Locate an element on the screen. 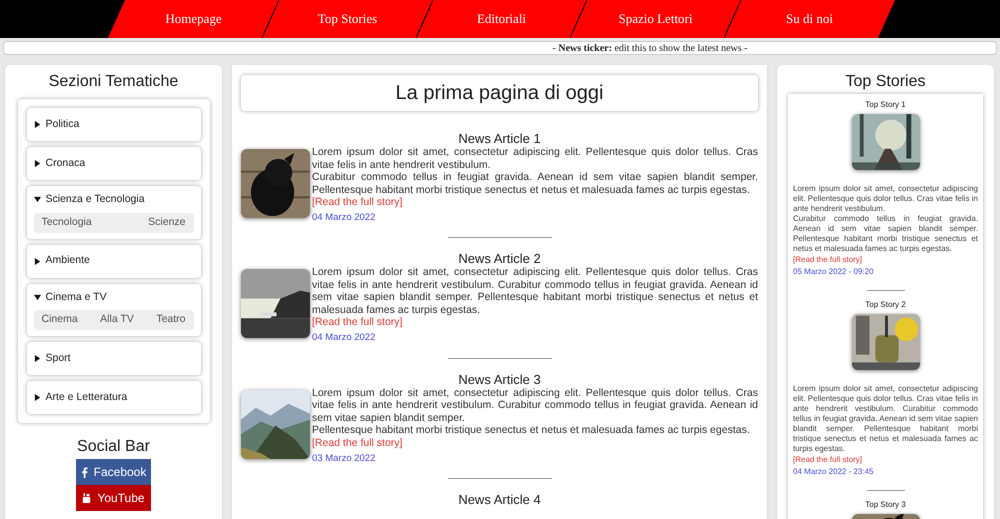 This screenshot has width=1000, height=519. article-title: News Article 1 is located at coordinates (499, 138).